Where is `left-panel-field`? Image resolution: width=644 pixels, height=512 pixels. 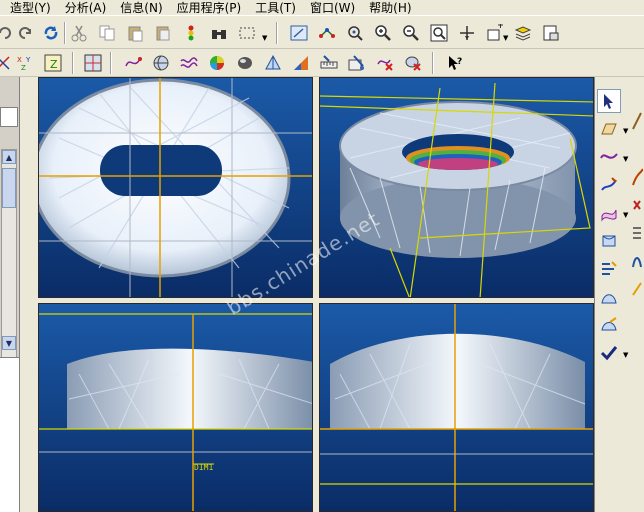 left-panel-field is located at coordinates (9, 117).